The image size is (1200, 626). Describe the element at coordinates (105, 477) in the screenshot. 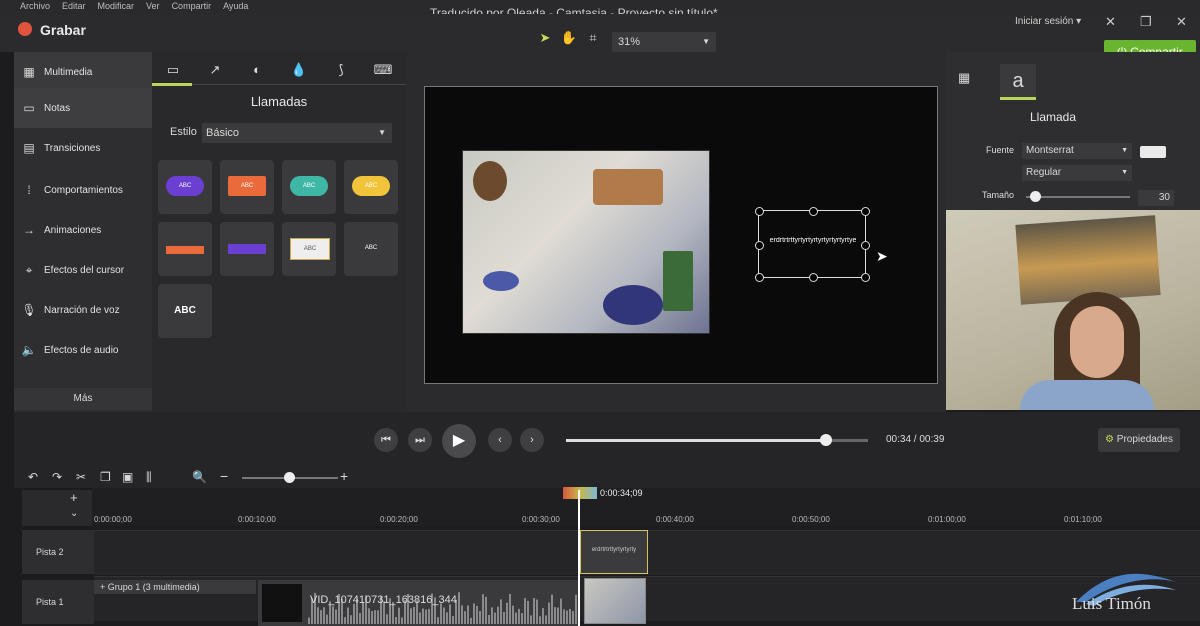

I see `copy-icon: ❐` at that location.